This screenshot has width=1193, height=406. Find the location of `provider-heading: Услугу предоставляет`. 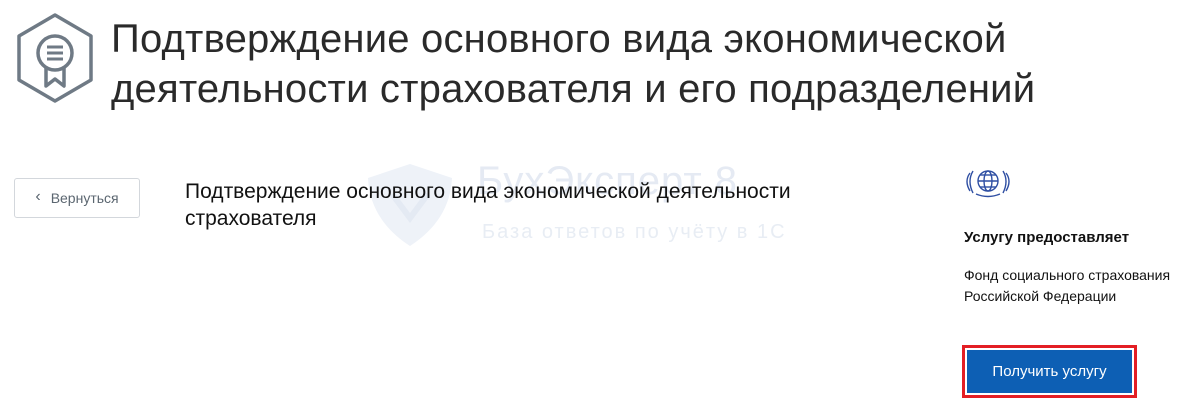

provider-heading: Услугу предоставляет is located at coordinates (1047, 237).